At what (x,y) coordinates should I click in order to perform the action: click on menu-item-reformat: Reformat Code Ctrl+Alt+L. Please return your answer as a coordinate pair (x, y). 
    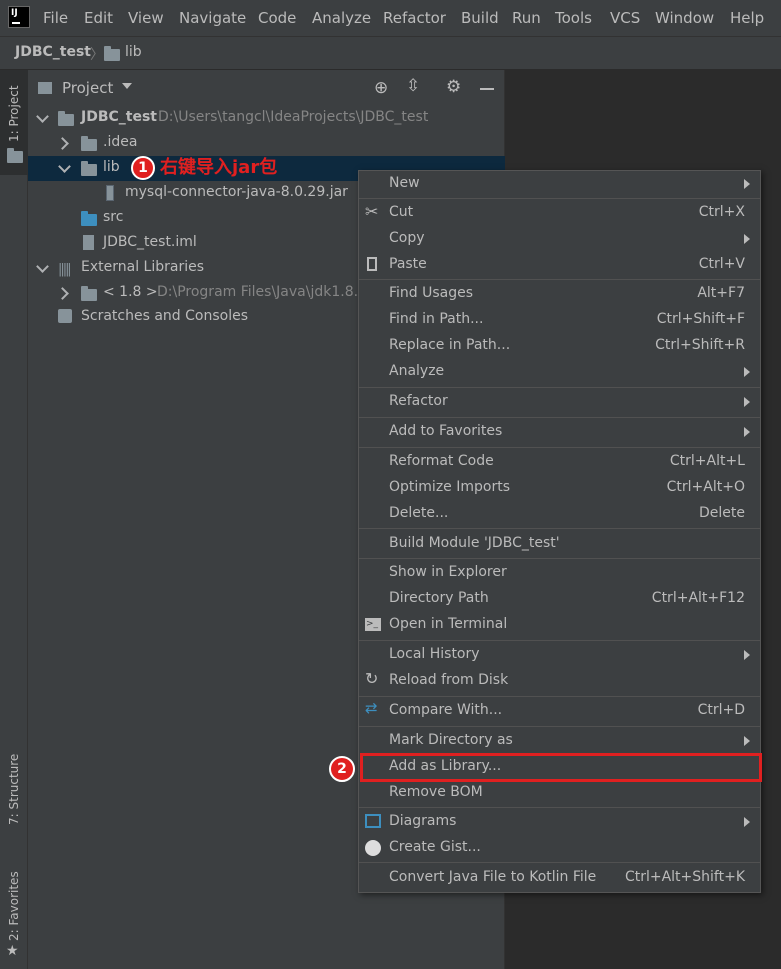
    Looking at the image, I should click on (559, 462).